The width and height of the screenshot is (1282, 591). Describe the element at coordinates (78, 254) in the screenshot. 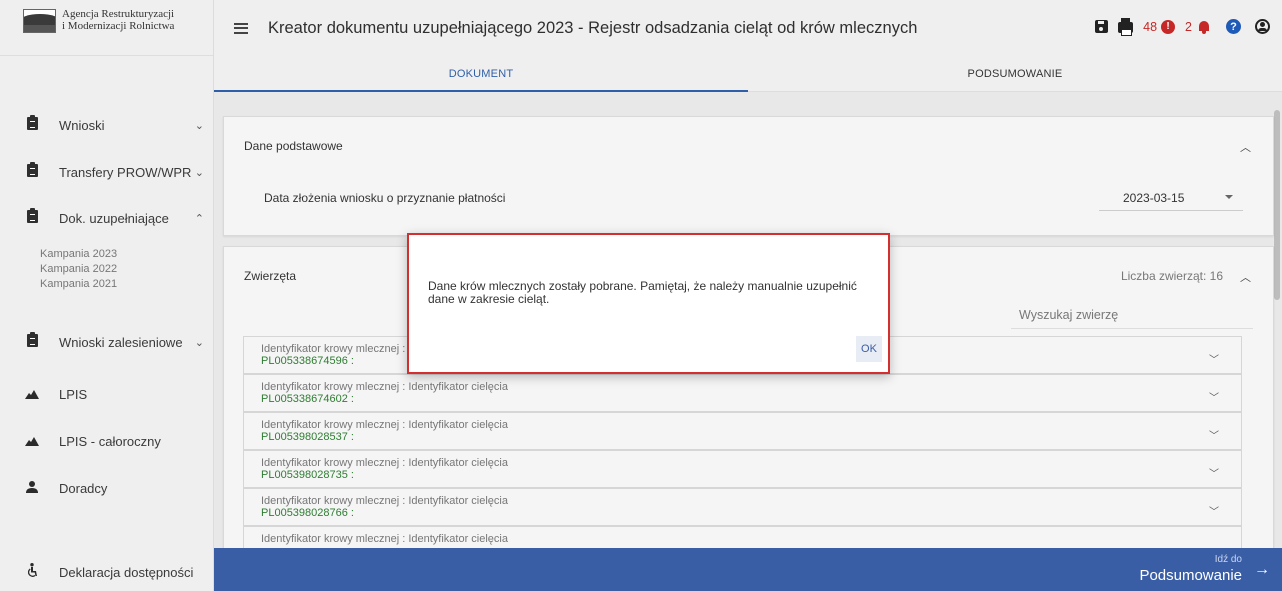

I see `sidebar-subitem-kampania-2023: Kampania 2023` at that location.